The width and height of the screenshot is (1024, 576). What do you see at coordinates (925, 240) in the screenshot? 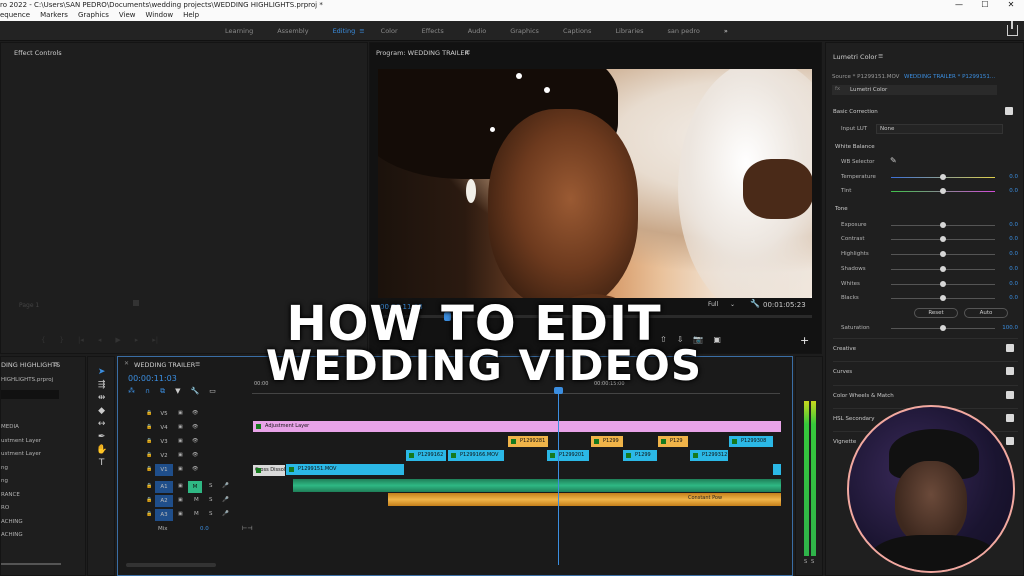
I see `slider-contrast: Contrast 0.0` at bounding box center [925, 240].